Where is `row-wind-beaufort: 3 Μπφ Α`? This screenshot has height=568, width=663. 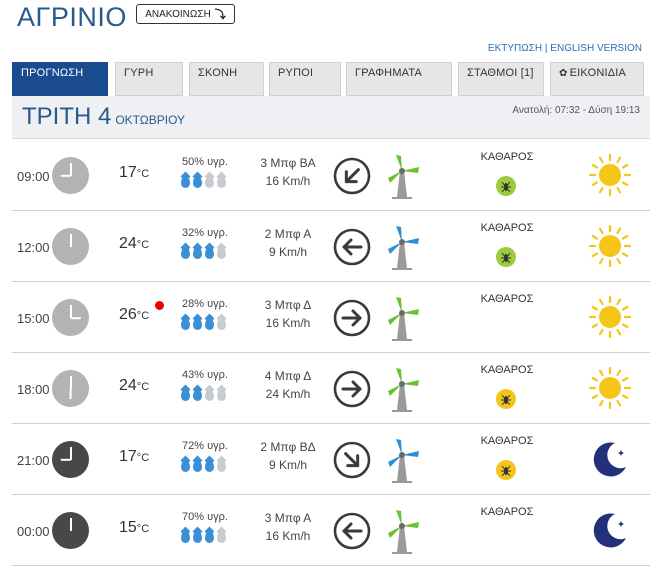
row-wind-beaufort: 3 Μπφ Α is located at coordinates (288, 518).